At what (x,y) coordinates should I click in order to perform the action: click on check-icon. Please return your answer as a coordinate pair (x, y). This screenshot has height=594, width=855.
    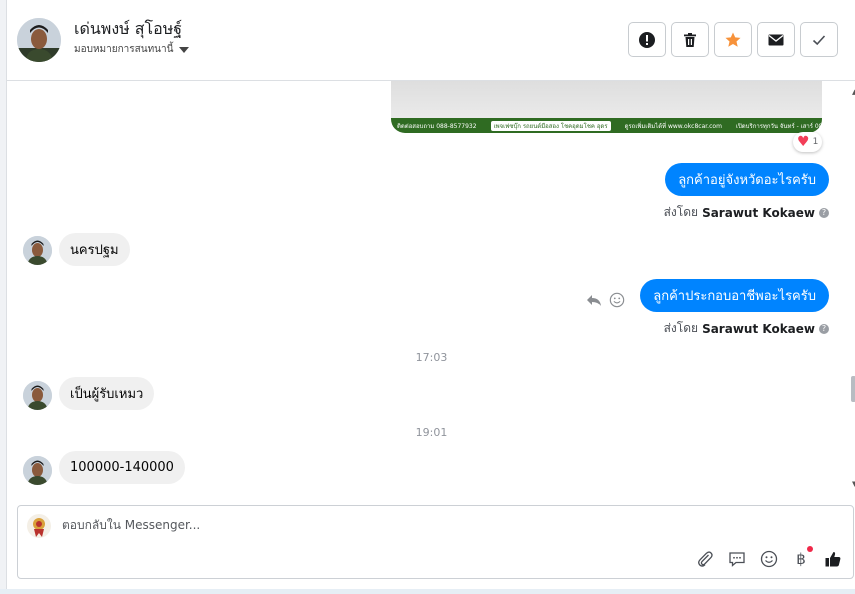
    Looking at the image, I should click on (819, 39).